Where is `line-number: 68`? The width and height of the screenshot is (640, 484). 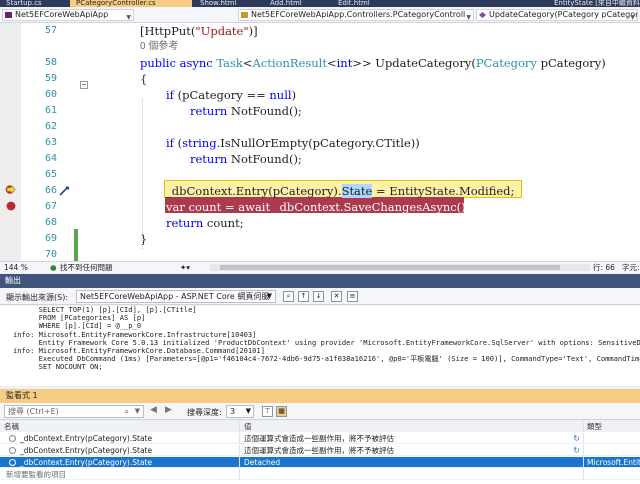 line-number: 68 is located at coordinates (50, 222).